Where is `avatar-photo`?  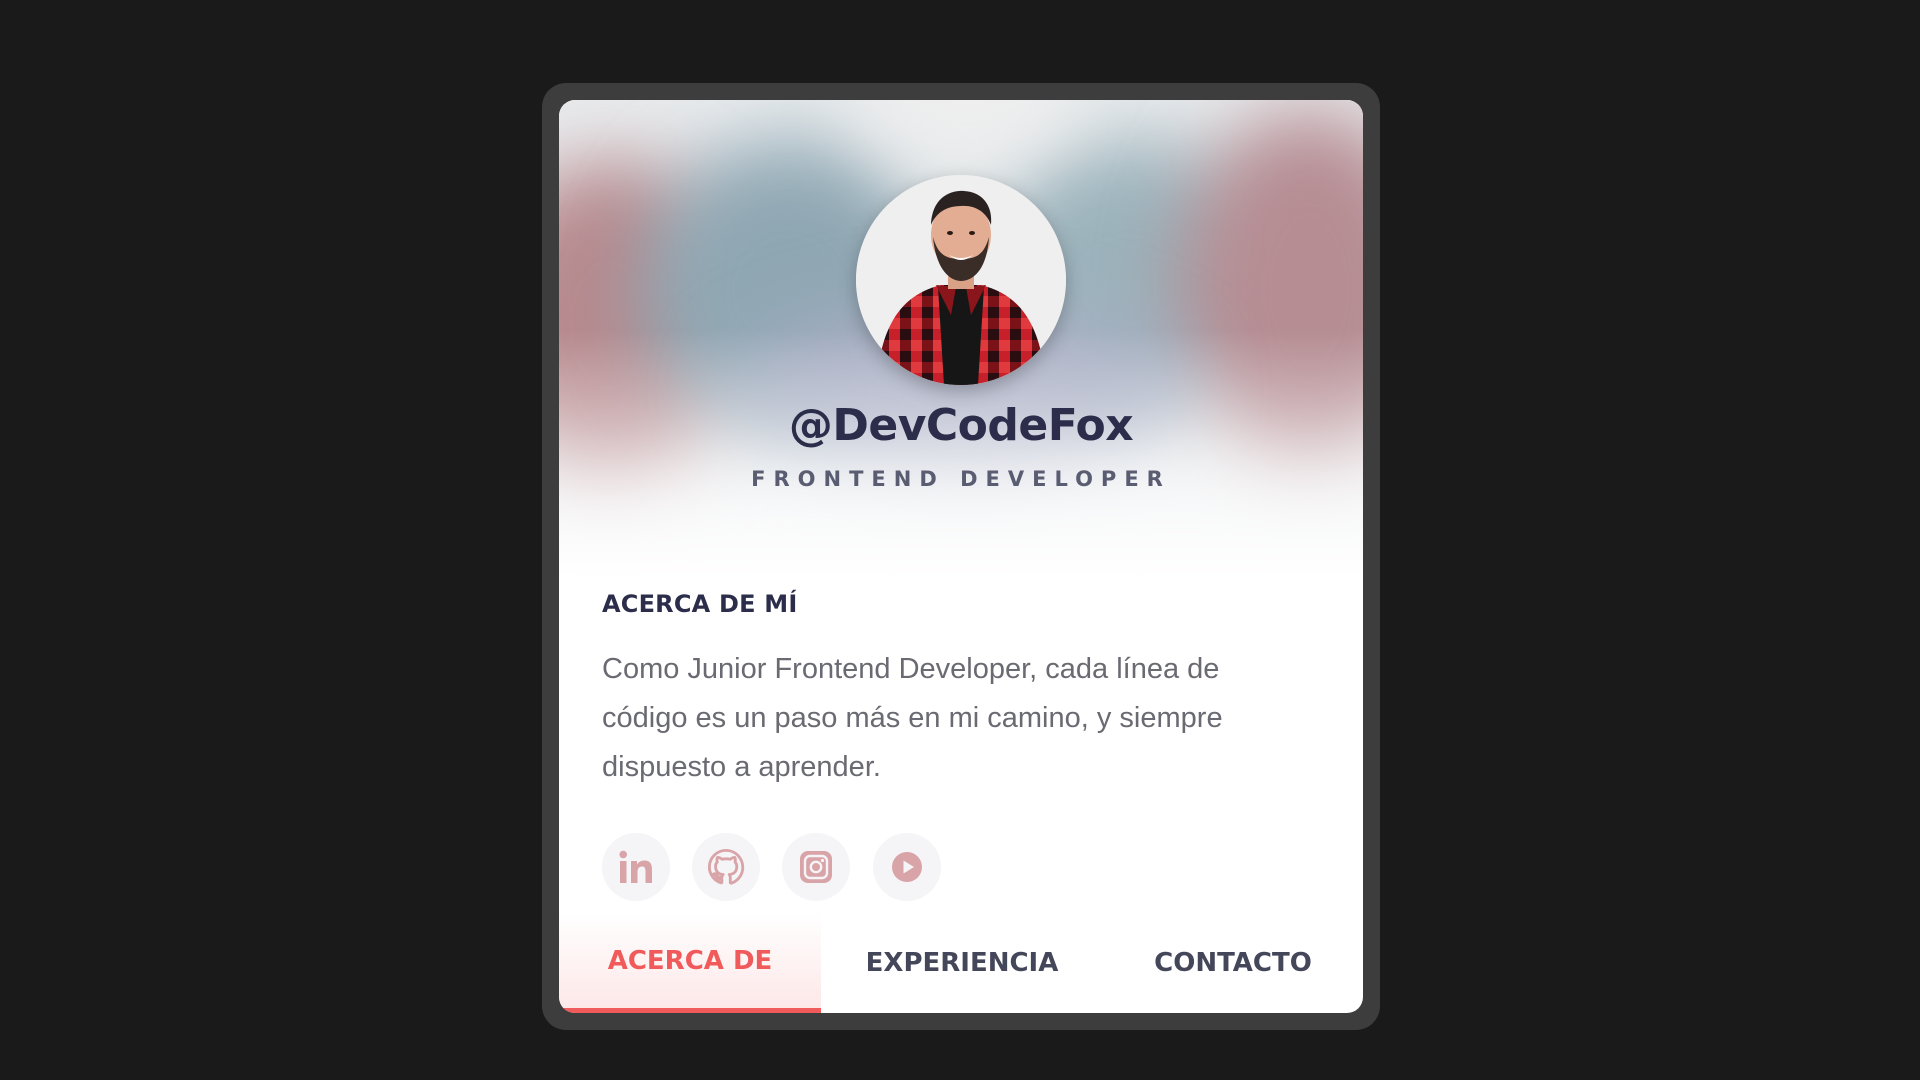 avatar-photo is located at coordinates (961, 280).